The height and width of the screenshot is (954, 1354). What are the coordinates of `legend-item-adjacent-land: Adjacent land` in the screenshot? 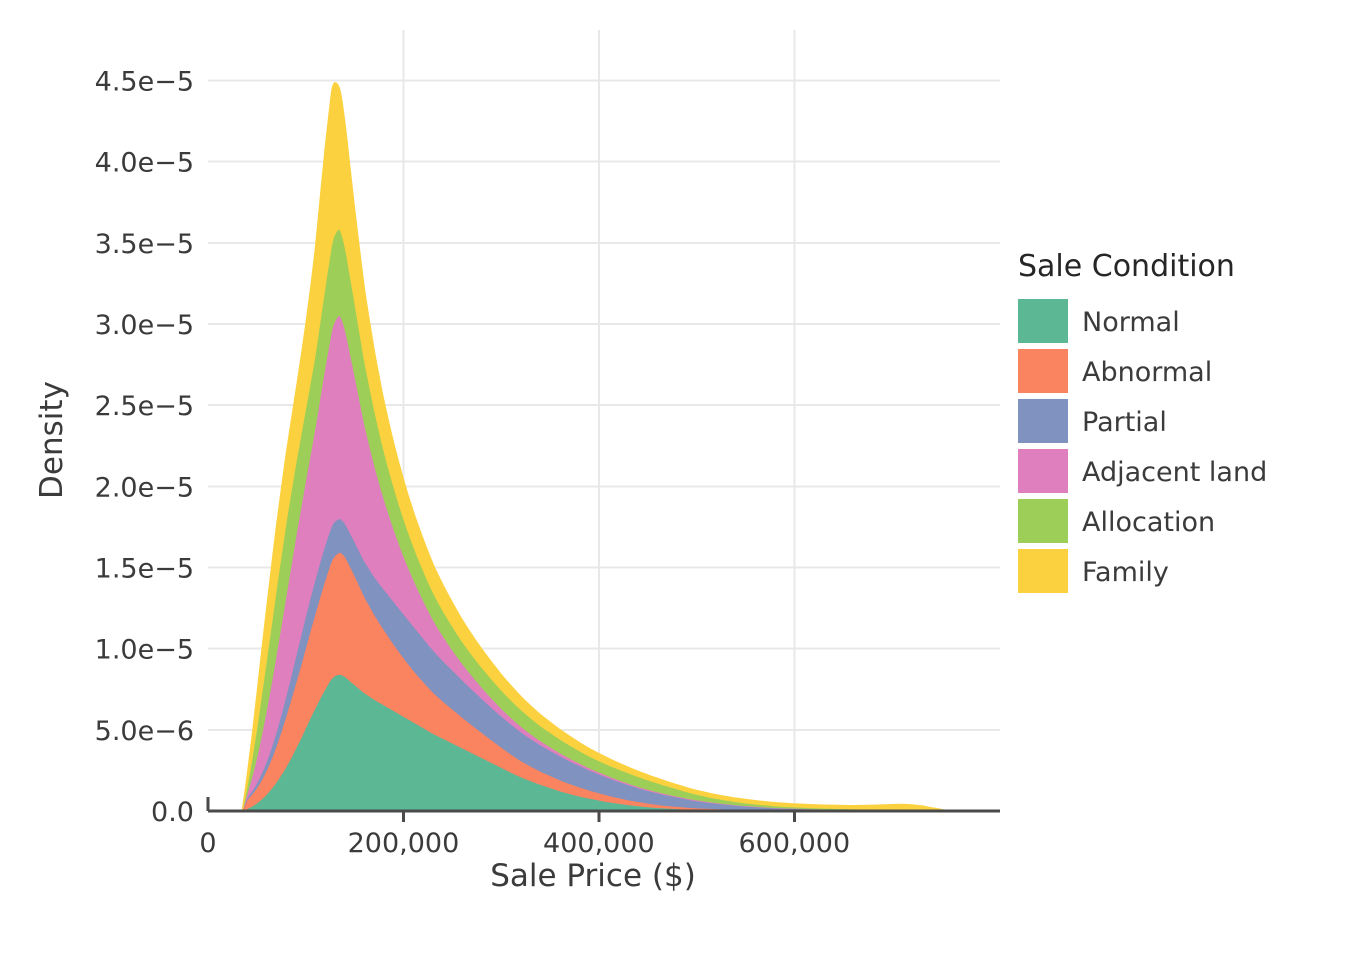 It's located at (1142, 471).